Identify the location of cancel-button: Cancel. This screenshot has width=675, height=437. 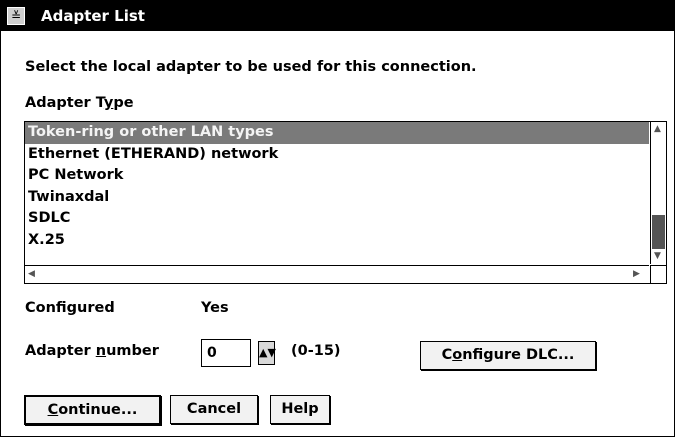
(214, 409).